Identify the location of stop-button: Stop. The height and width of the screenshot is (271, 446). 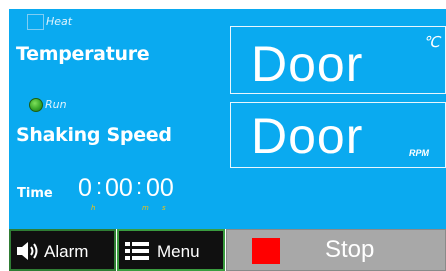
(336, 250).